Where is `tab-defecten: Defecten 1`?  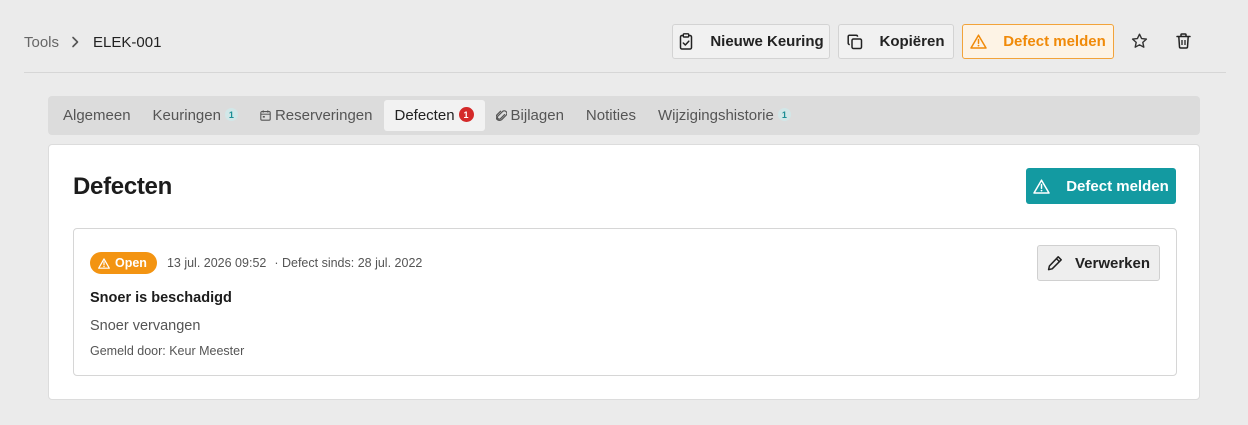
tab-defecten: Defecten 1 is located at coordinates (434, 115).